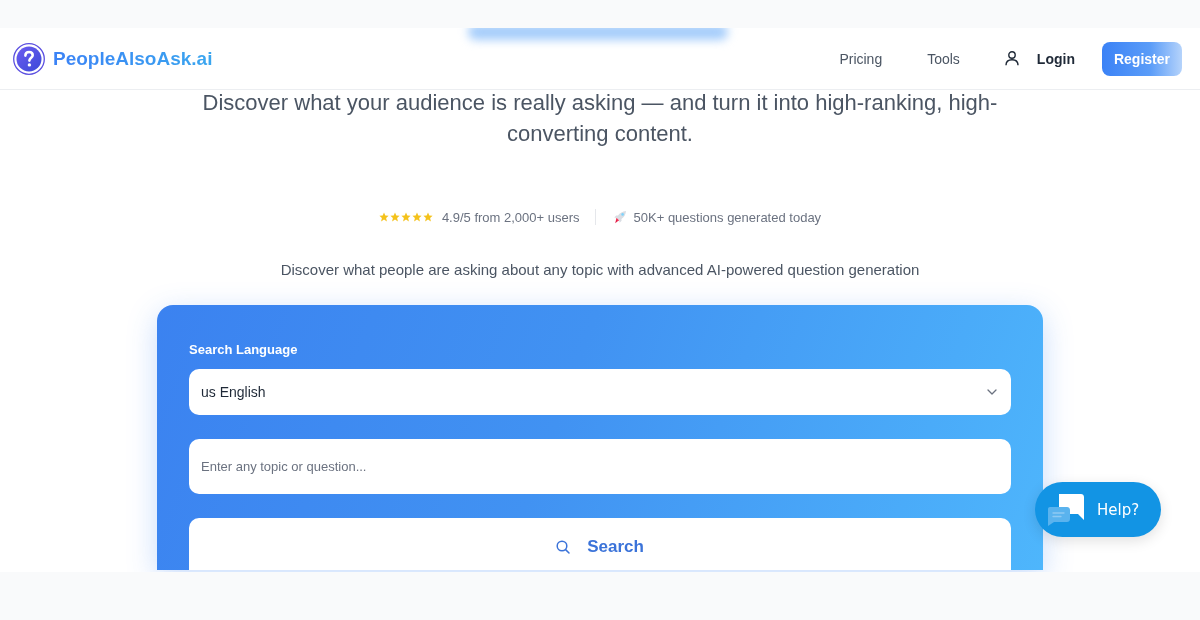 The width and height of the screenshot is (1200, 620). Describe the element at coordinates (1066, 509) in the screenshot. I see `chat-bubbles-icon` at that location.